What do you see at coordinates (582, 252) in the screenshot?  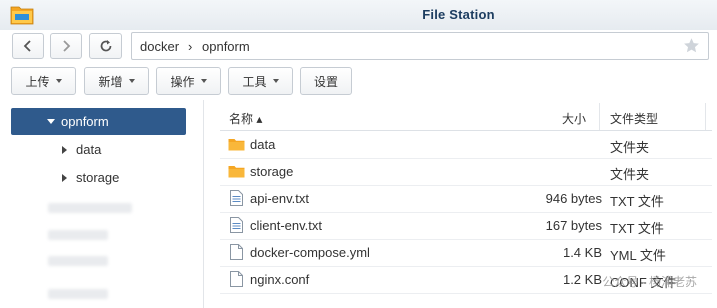 I see `file-size: 1.4 KB` at bounding box center [582, 252].